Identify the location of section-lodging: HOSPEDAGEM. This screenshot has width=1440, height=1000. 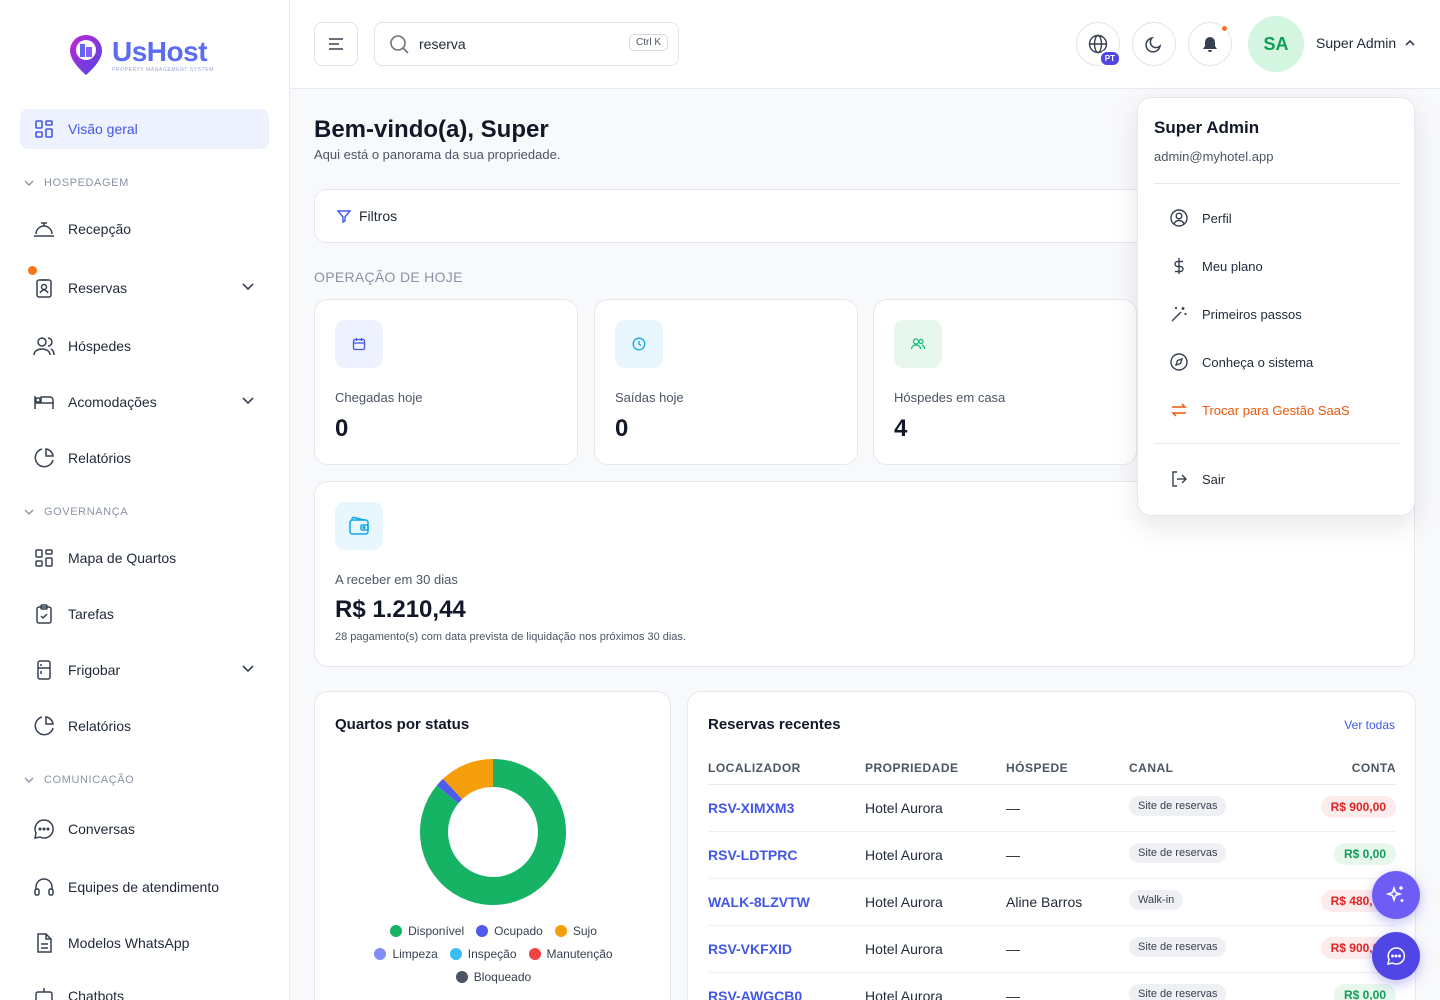
(76, 183).